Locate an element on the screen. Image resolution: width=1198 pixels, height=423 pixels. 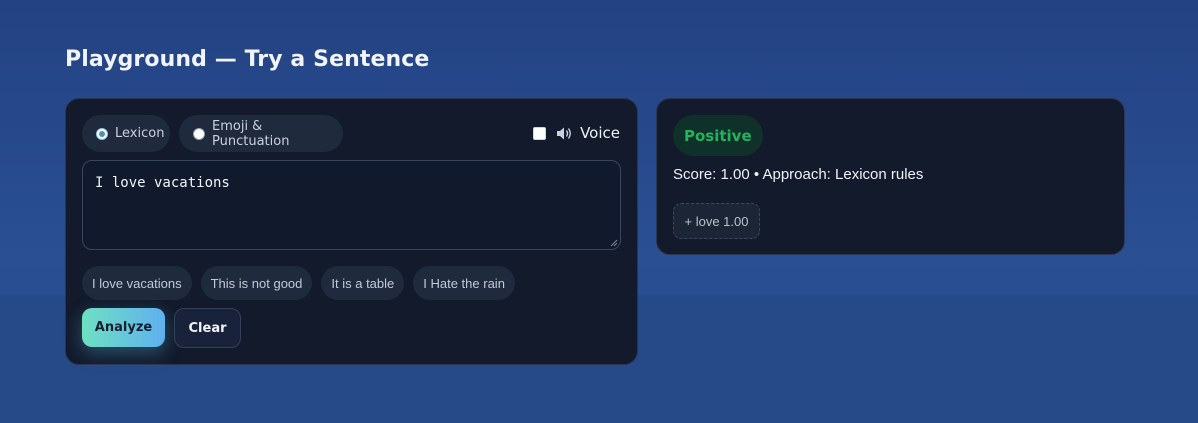
sentence-textarea: I love vacations is located at coordinates (351, 205).